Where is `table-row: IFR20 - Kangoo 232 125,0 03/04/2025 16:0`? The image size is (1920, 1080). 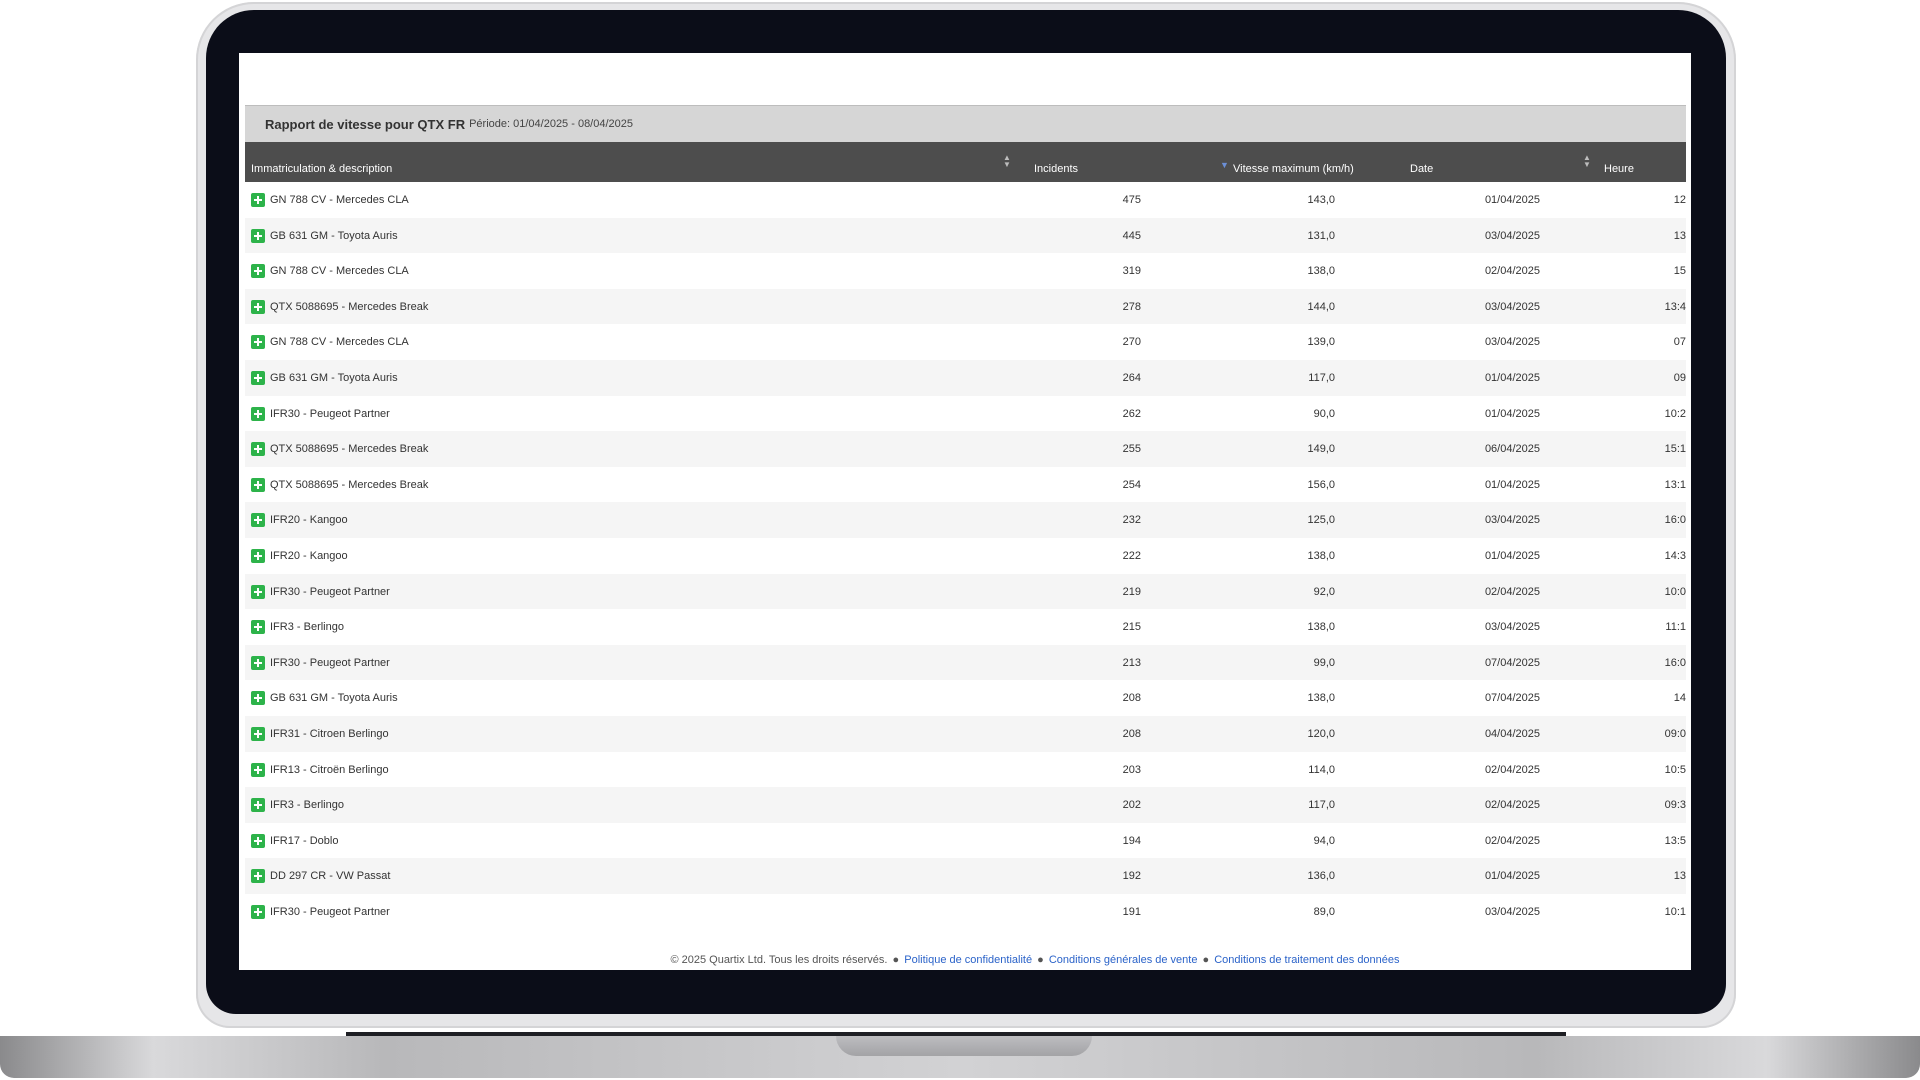
table-row: IFR20 - Kangoo 232 125,0 03/04/2025 16:0 is located at coordinates (965, 520).